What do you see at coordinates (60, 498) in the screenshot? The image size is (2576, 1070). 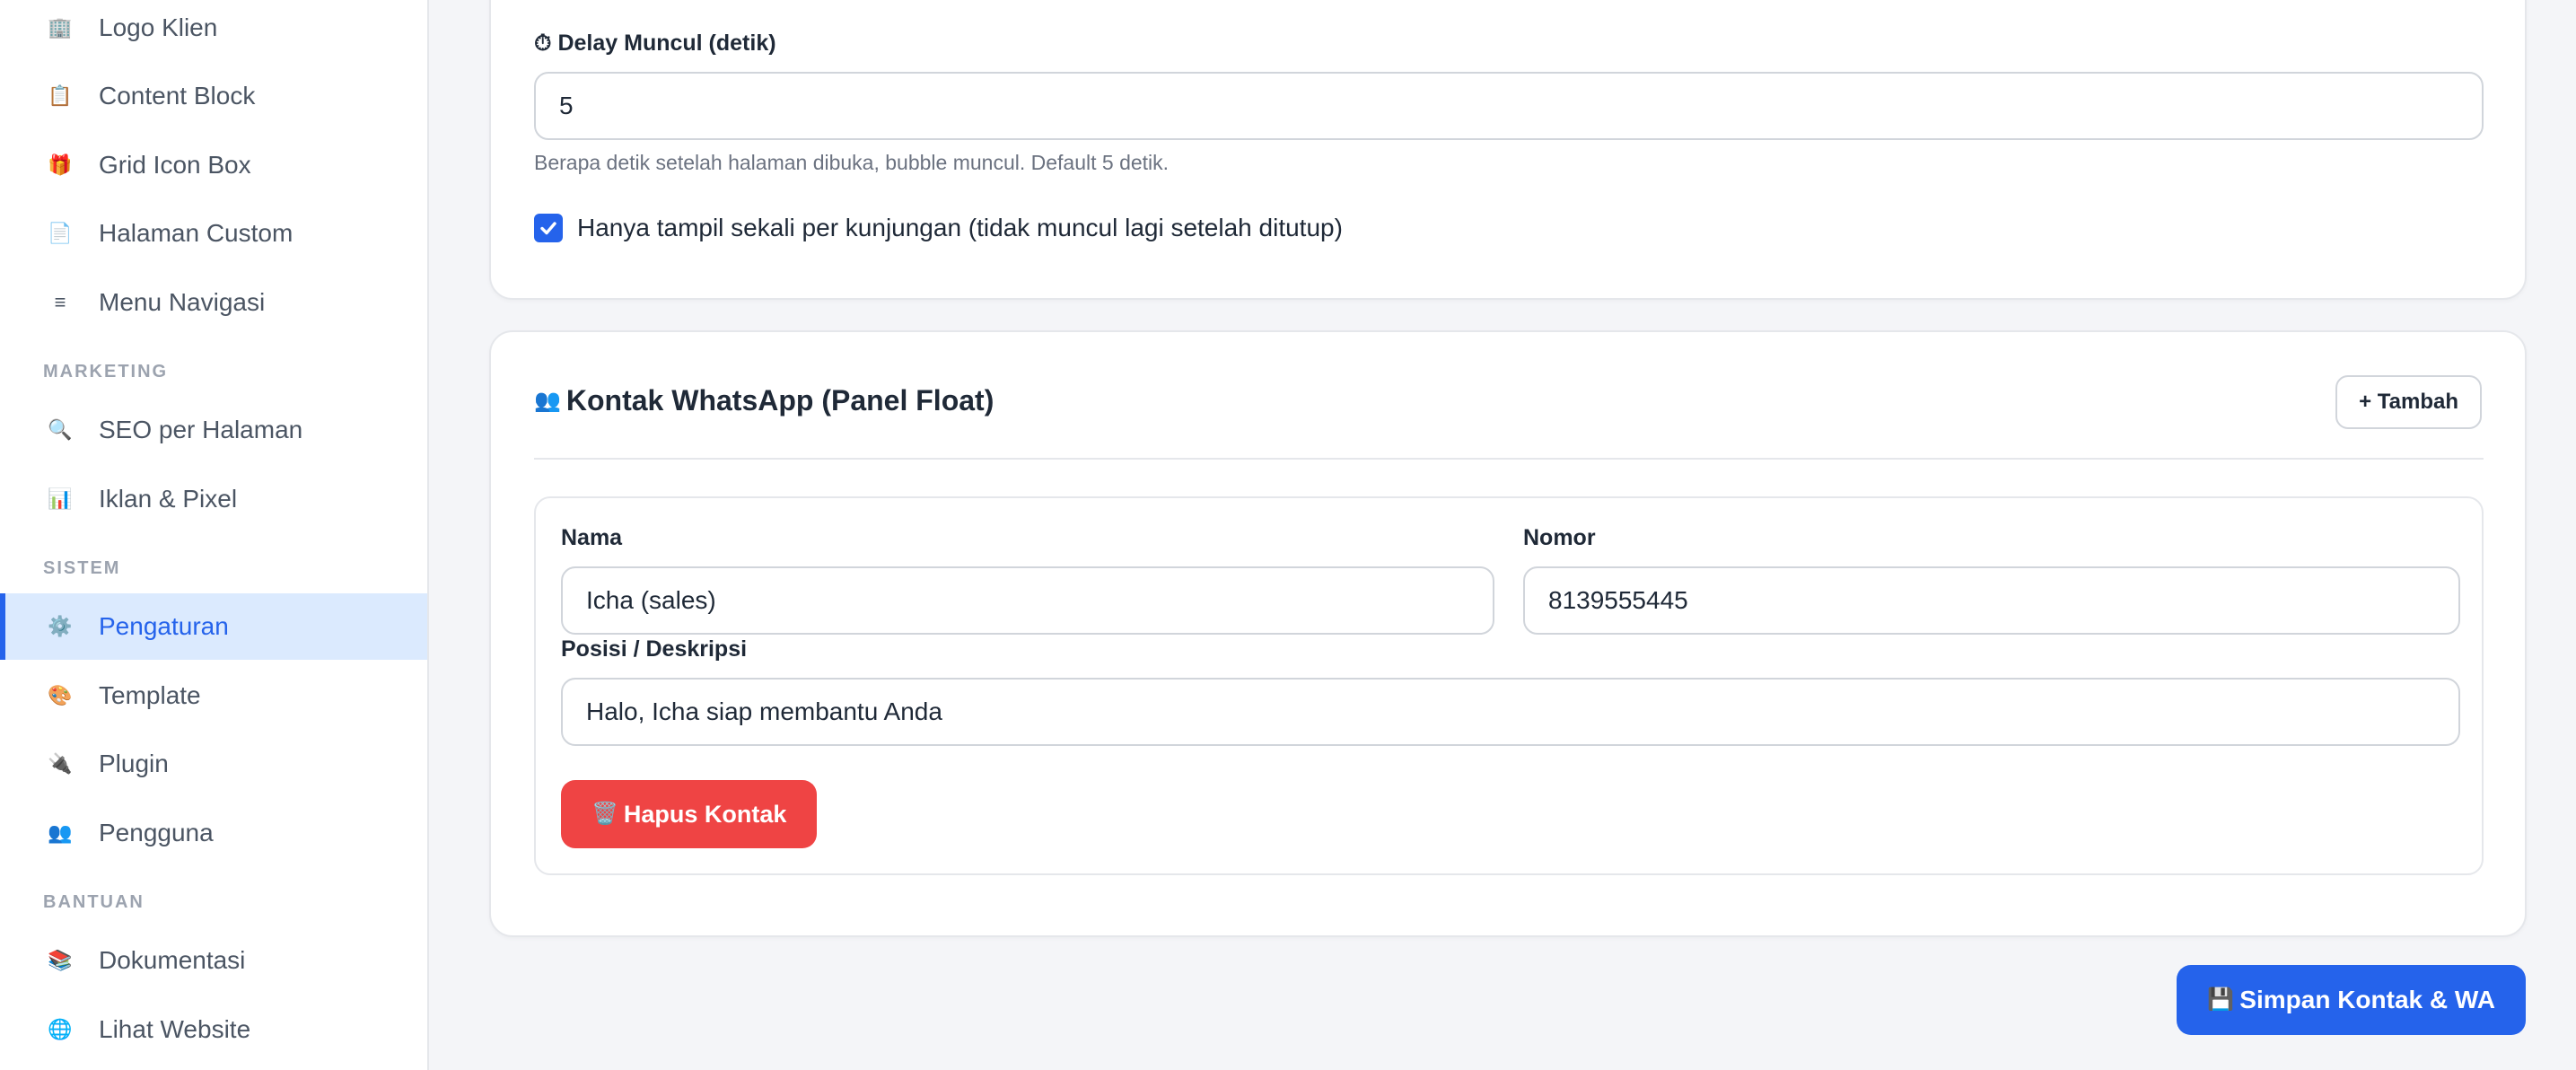 I see `bar-chart-icon: 📊` at bounding box center [60, 498].